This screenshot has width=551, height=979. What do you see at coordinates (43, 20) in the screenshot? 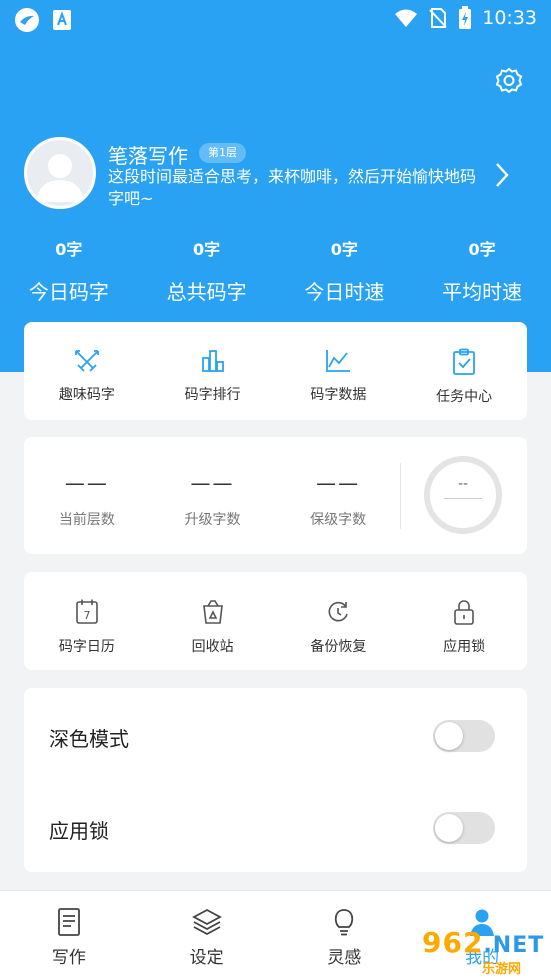
I see `notification-icons` at bounding box center [43, 20].